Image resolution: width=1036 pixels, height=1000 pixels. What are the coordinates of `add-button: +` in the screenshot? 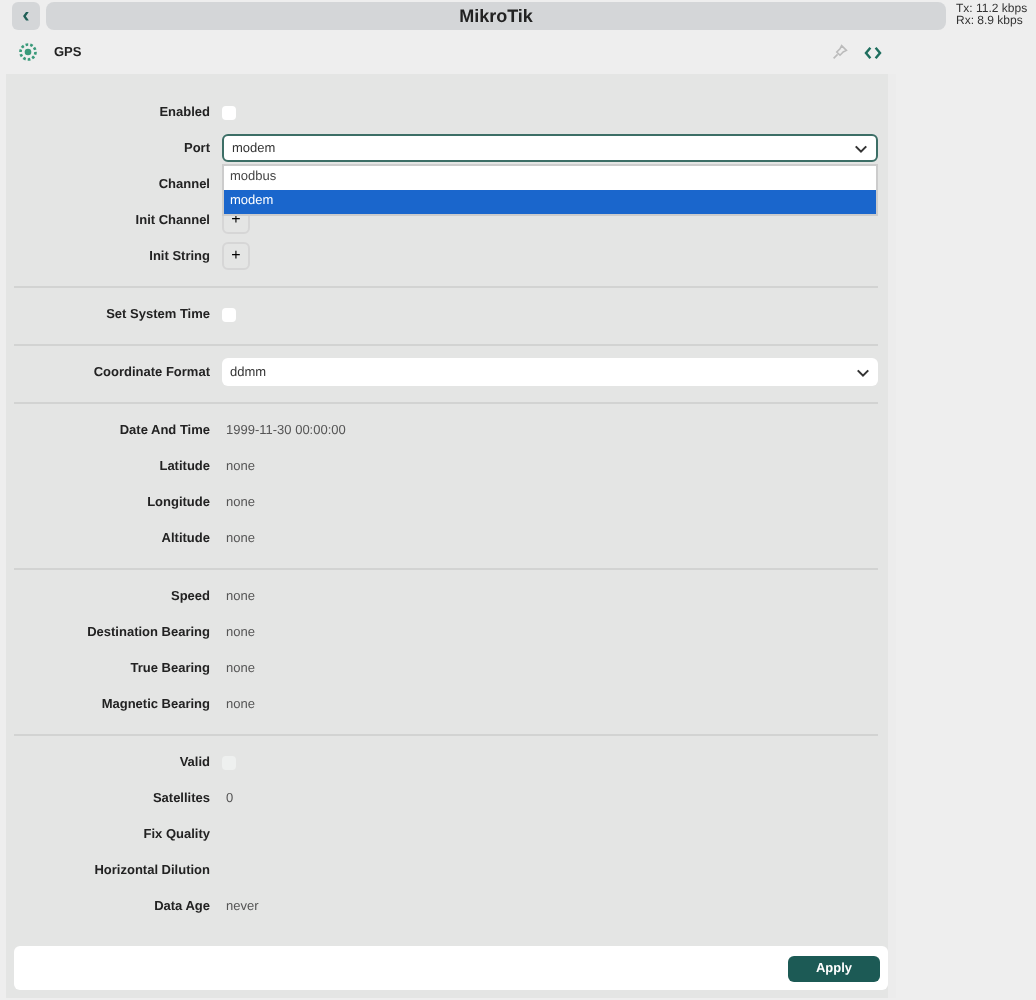 It's located at (236, 256).